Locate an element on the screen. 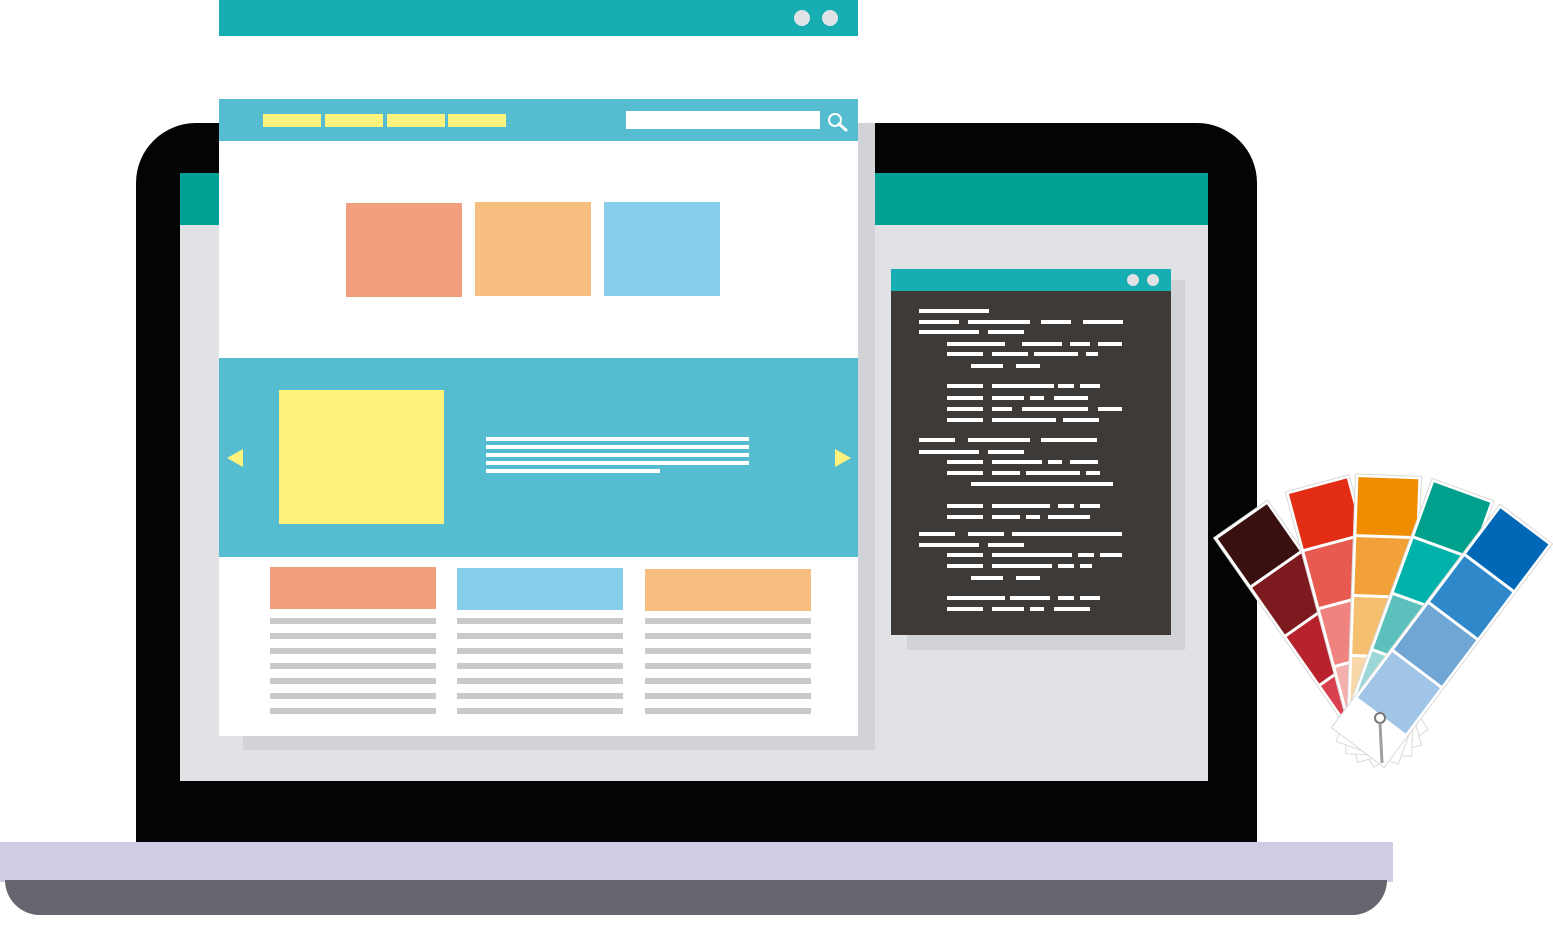 The image size is (1553, 936). hero-image-placeholder is located at coordinates (361, 457).